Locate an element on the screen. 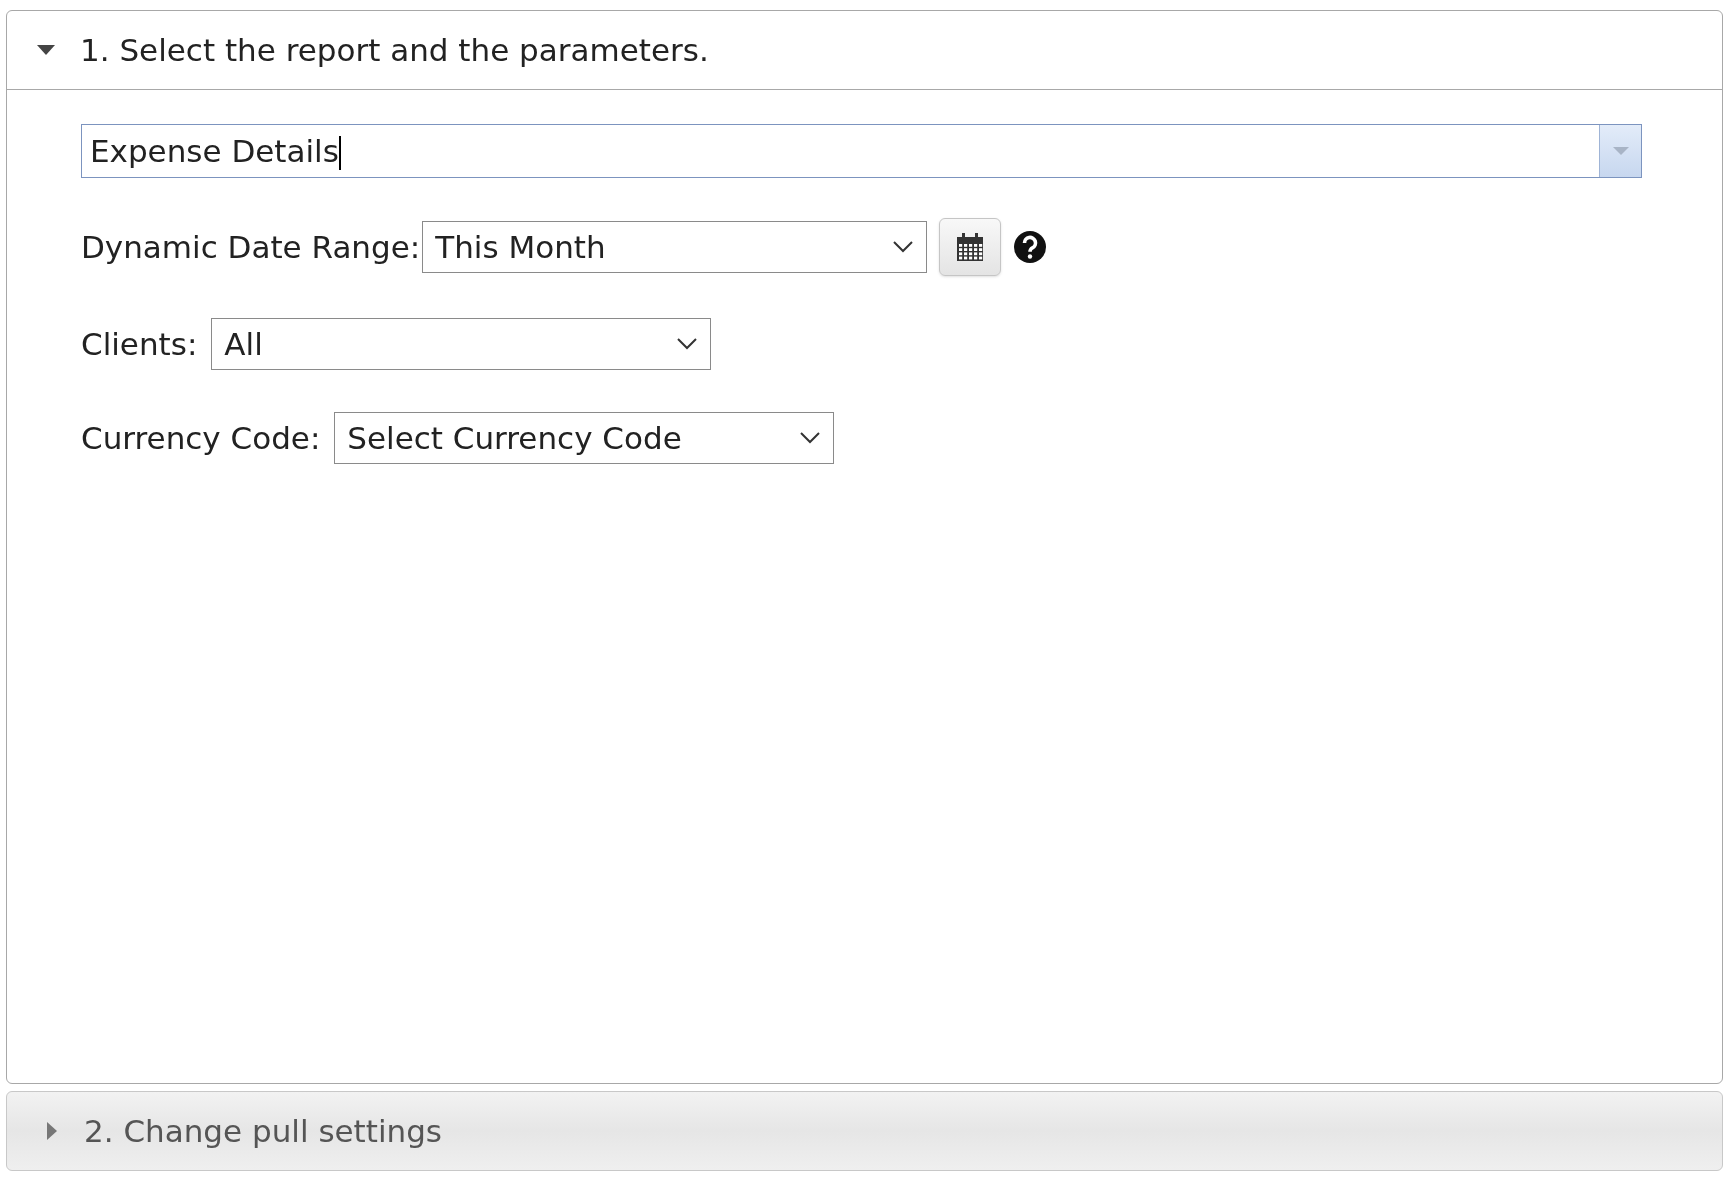  dropdown-toggle is located at coordinates (1620, 151).